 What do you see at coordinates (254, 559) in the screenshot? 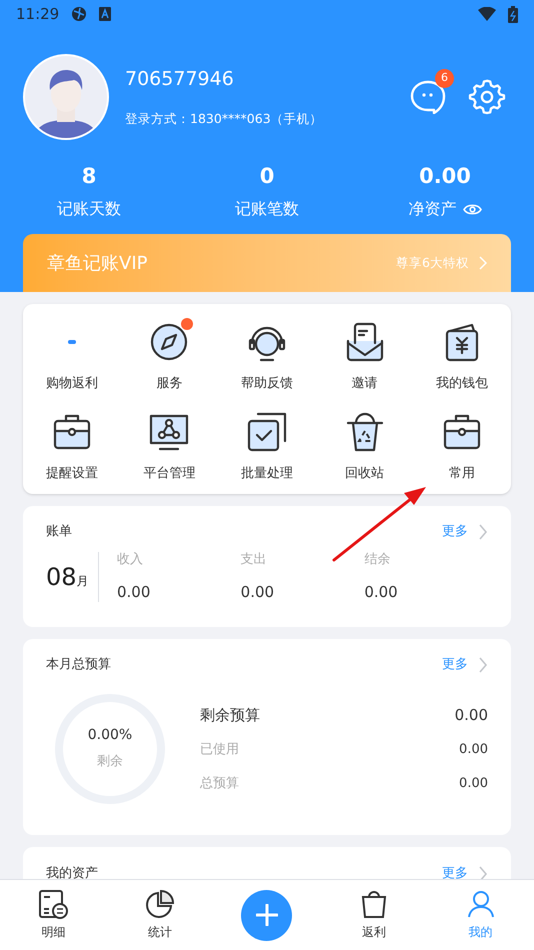
I see `bill-label: 支出` at bounding box center [254, 559].